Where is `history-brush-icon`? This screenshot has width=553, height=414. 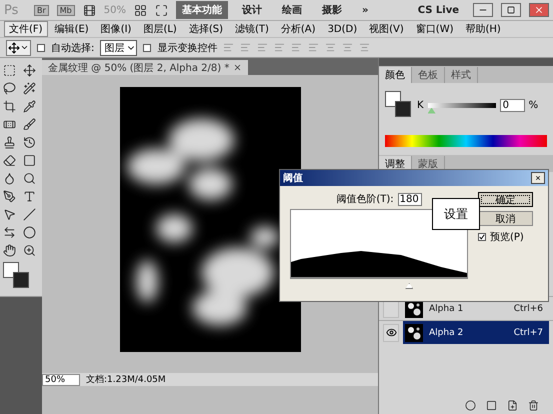
history-brush-icon is located at coordinates (29, 142).